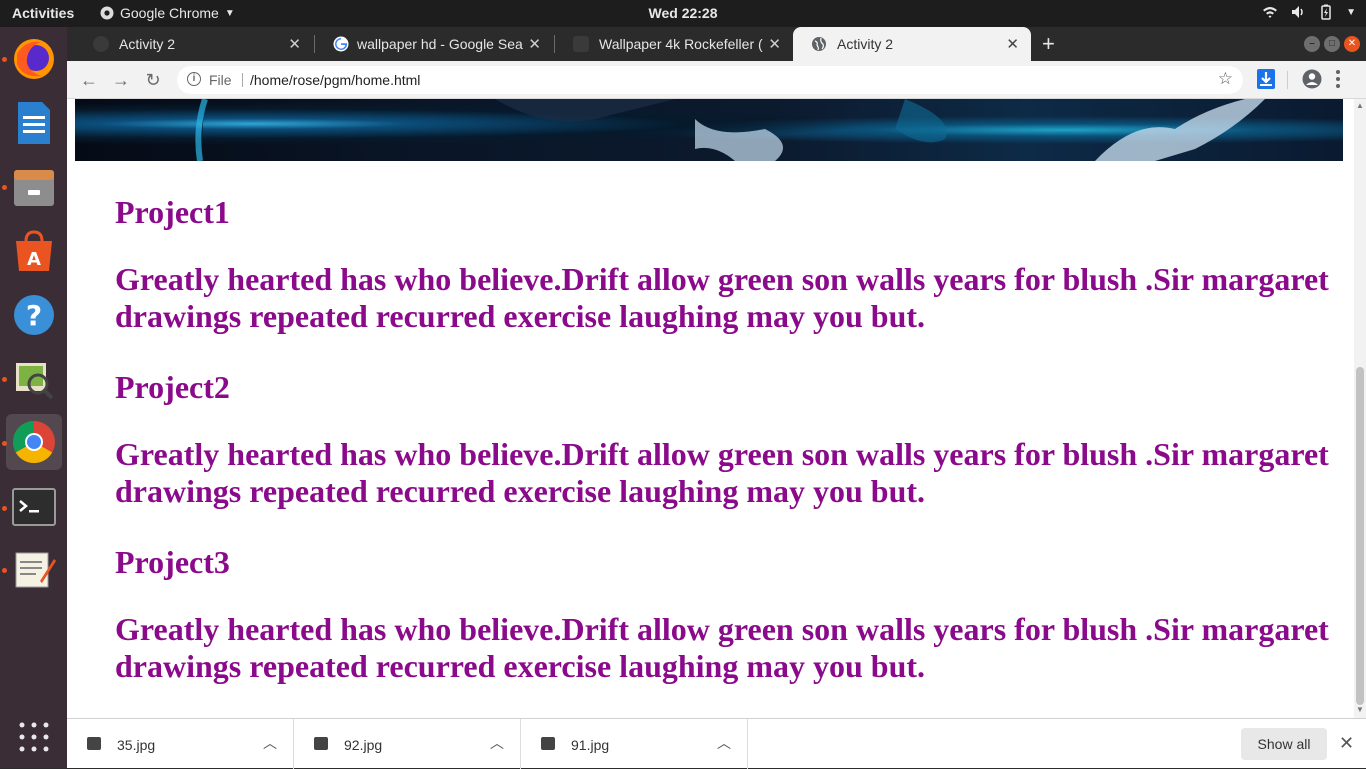 The width and height of the screenshot is (1366, 769). What do you see at coordinates (1338, 79) in the screenshot?
I see `menu-icon` at bounding box center [1338, 79].